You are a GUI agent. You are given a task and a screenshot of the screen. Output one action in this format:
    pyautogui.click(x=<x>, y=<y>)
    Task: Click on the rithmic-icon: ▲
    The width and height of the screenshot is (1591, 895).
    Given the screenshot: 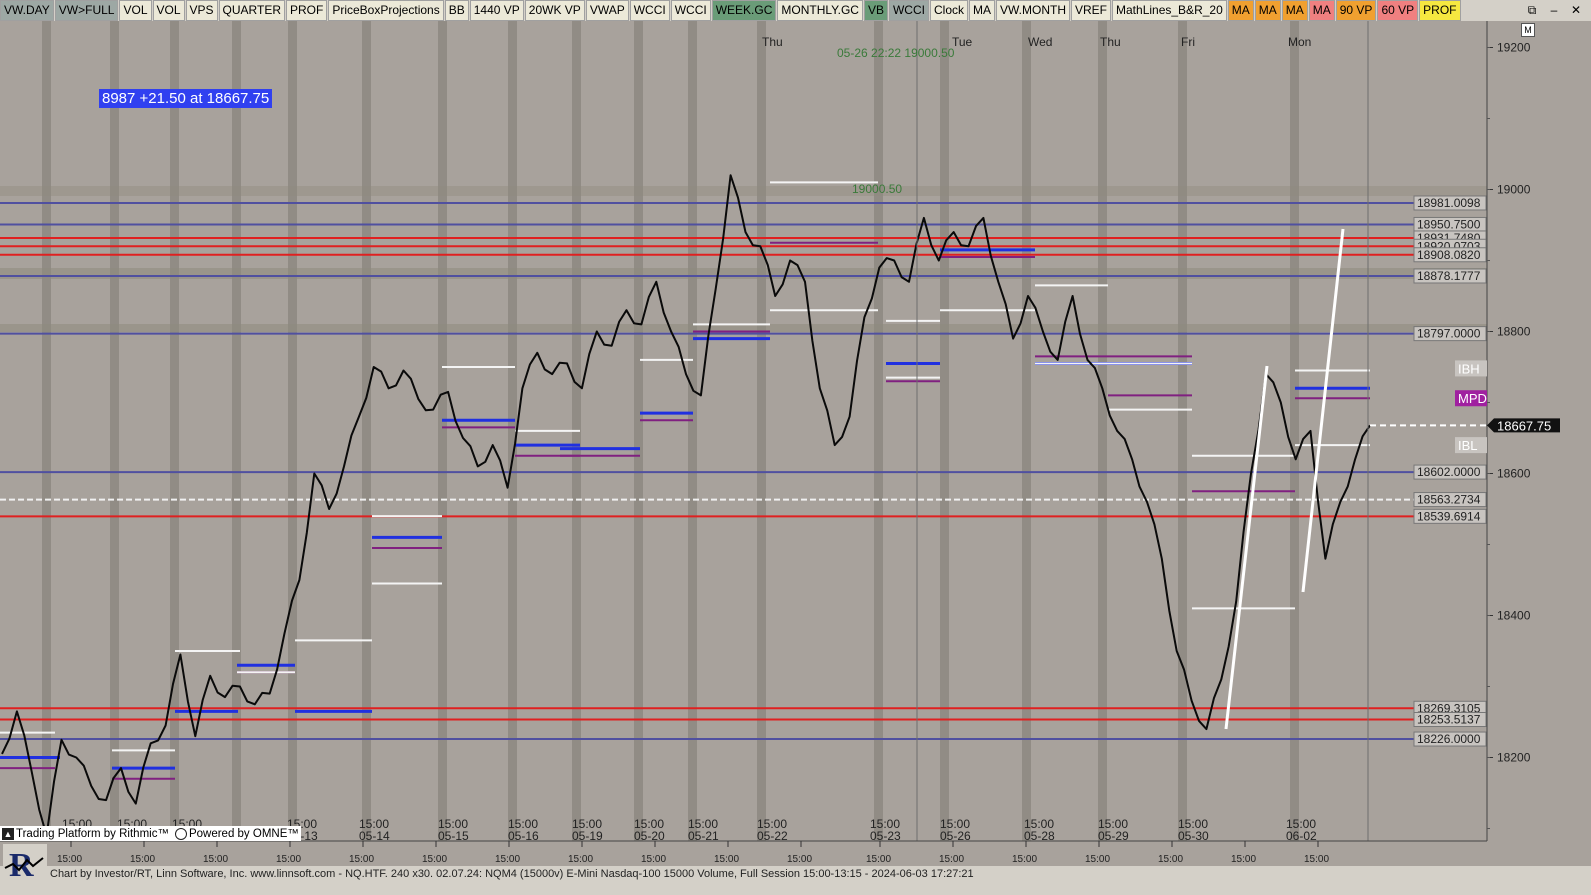 What is the action you would take?
    pyautogui.click(x=8, y=833)
    